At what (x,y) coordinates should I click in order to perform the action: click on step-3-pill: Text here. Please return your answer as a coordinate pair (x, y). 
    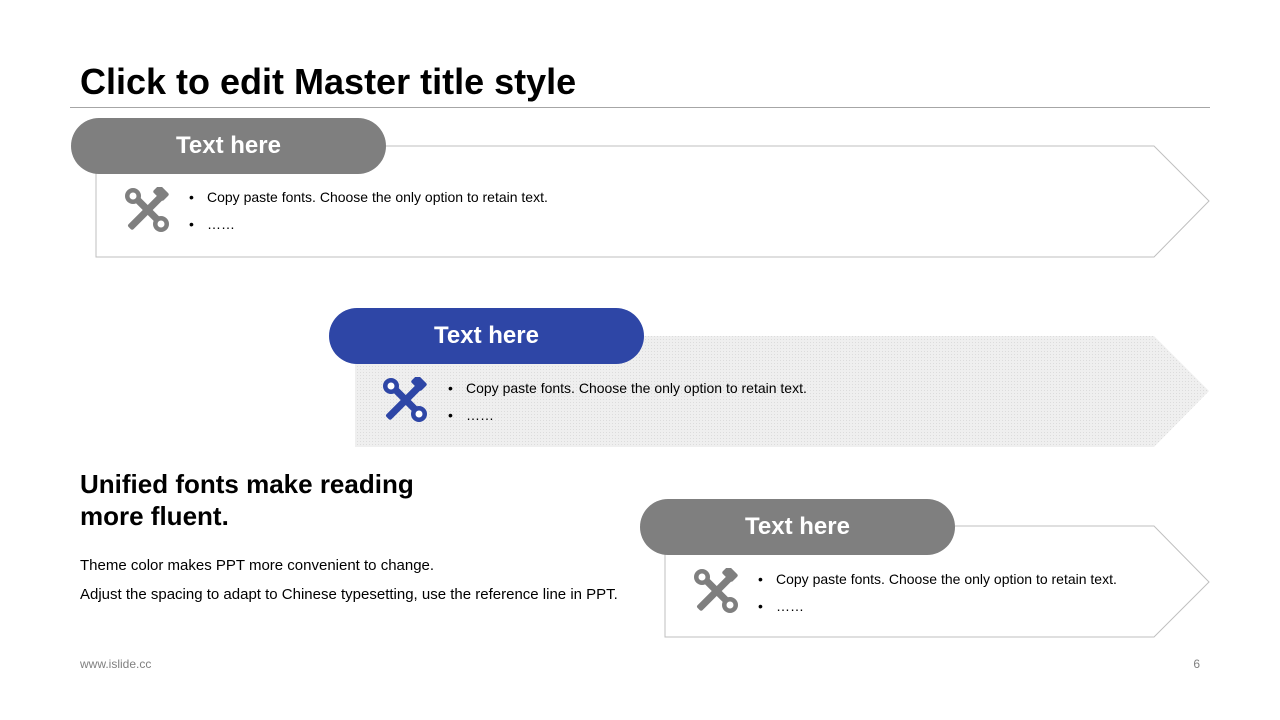
    Looking at the image, I should click on (797, 527).